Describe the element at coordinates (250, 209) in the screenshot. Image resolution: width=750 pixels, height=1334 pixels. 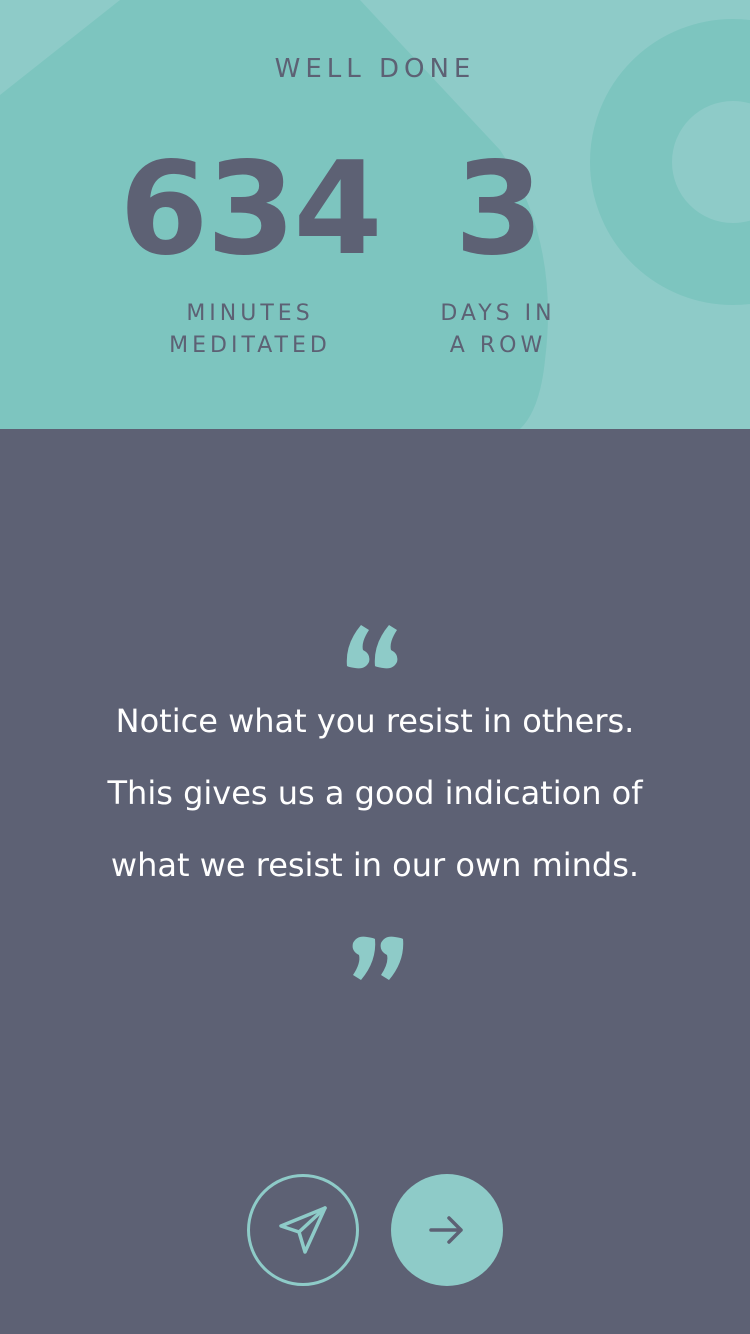
I see `minutes-meditated-value: 634` at that location.